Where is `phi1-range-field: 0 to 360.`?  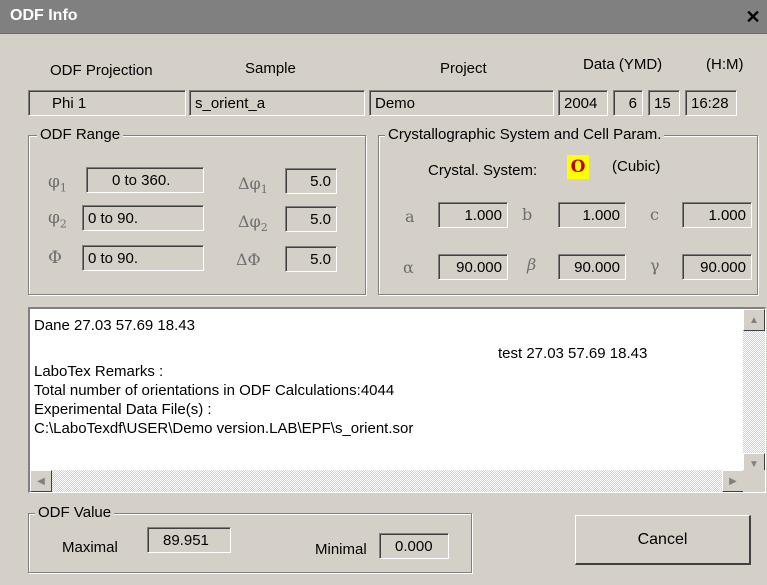
phi1-range-field: 0 to 360. is located at coordinates (145, 180).